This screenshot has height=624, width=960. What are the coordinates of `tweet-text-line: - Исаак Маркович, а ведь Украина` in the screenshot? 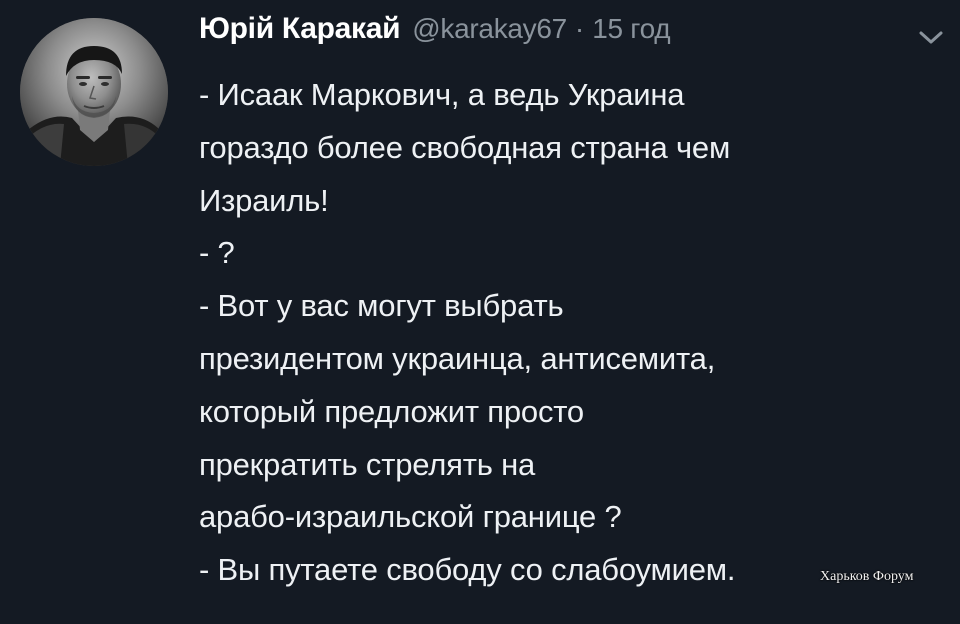 It's located at (442, 94).